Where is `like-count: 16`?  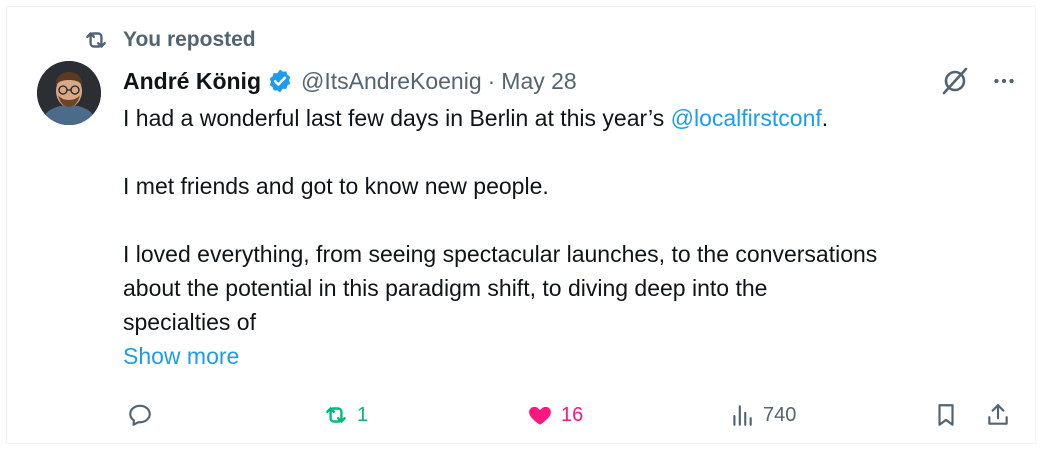 like-count: 16 is located at coordinates (572, 414).